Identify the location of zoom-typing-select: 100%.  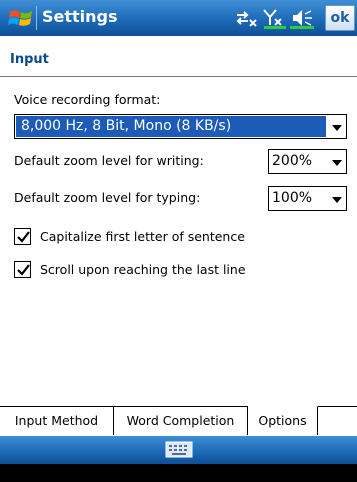
(307, 198).